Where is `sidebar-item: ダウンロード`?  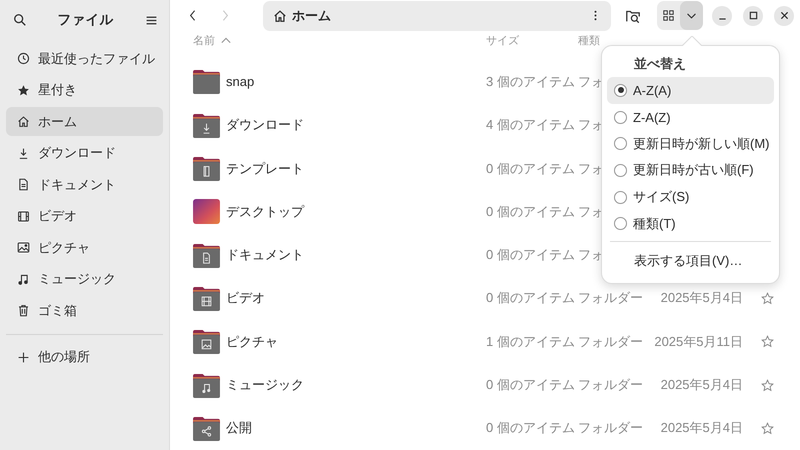 sidebar-item: ダウンロード is located at coordinates (84, 153).